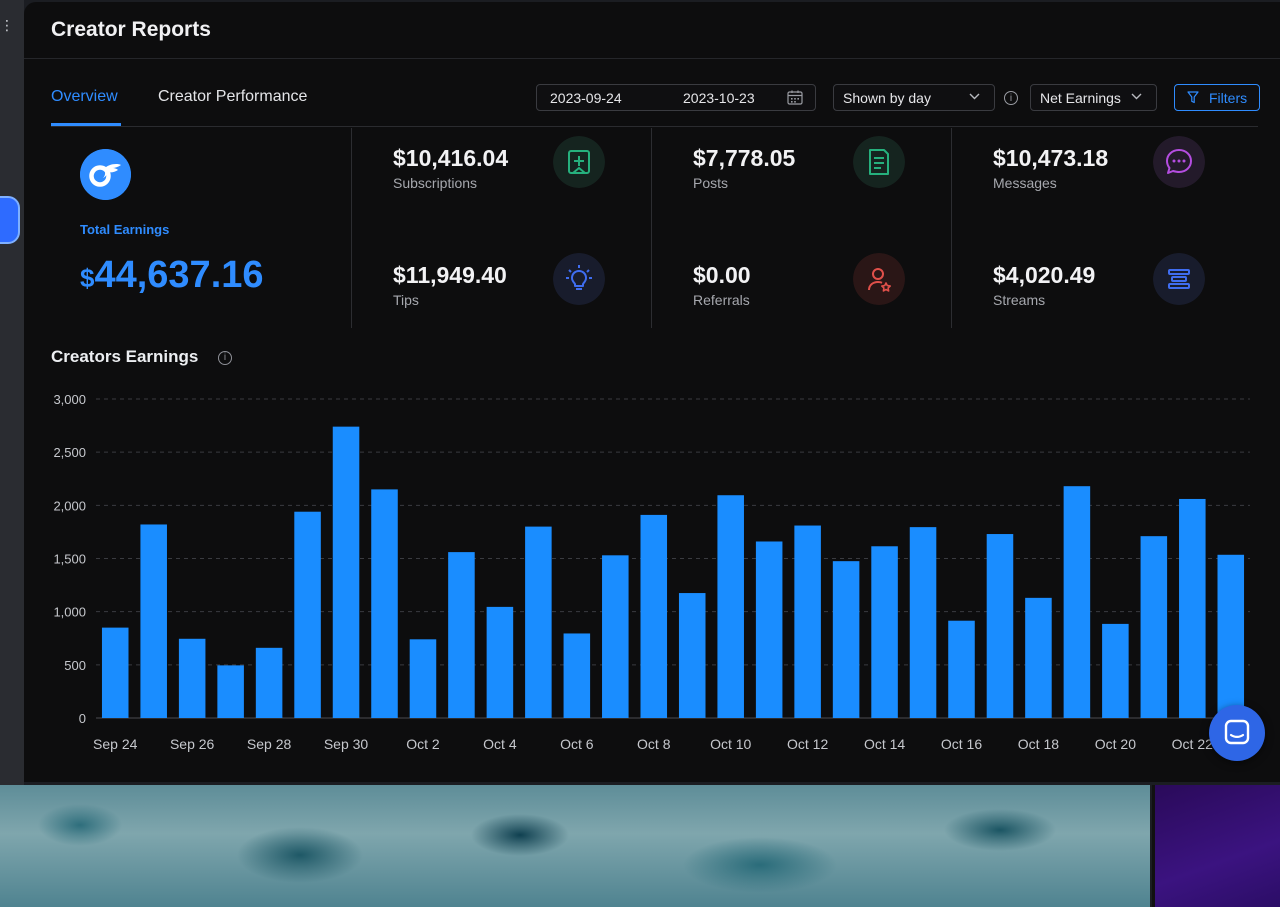 The height and width of the screenshot is (907, 1280). I want to click on more-vertical-icon: ⋮, so click(7, 25).